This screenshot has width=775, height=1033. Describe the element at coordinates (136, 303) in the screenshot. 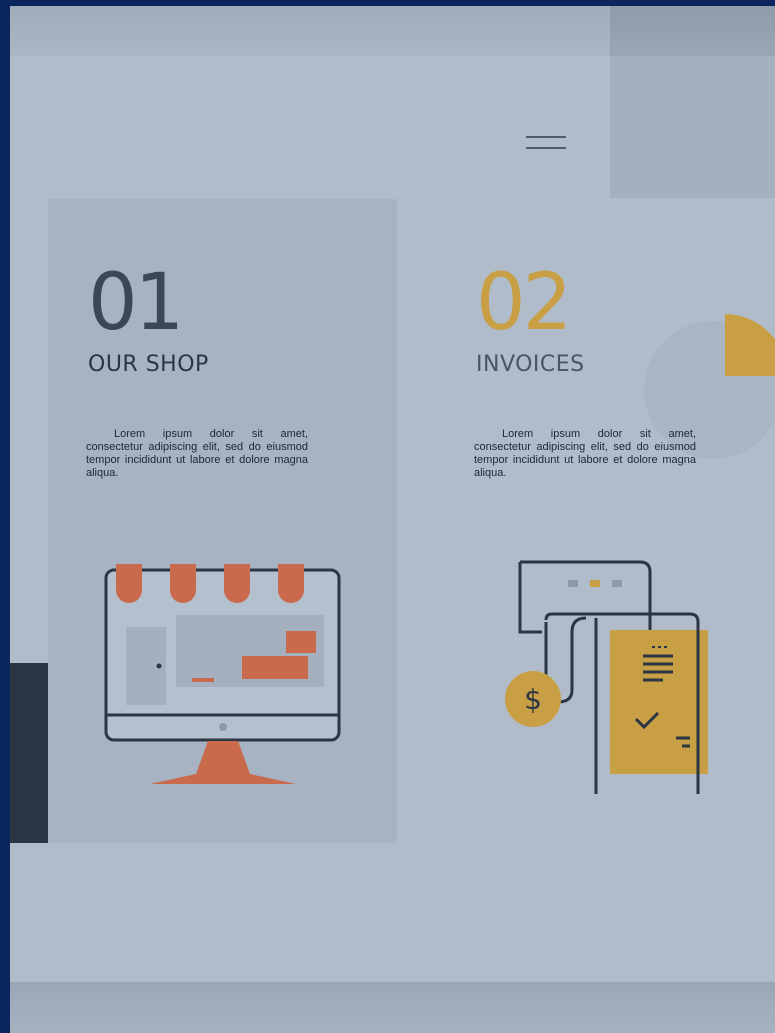

I see `feature-number: 01` at that location.